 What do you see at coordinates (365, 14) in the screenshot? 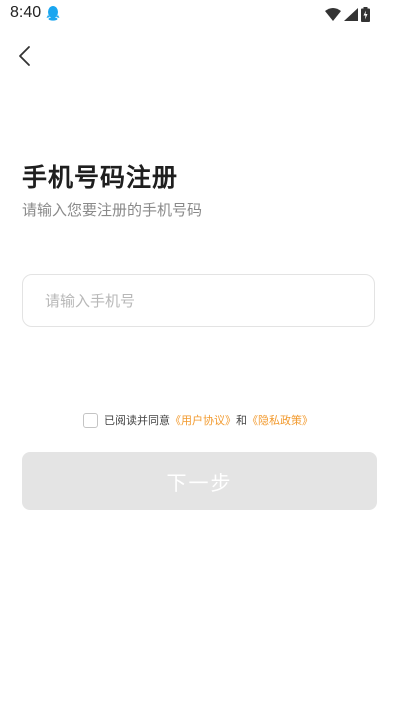
I see `battery-charging-icon` at bounding box center [365, 14].